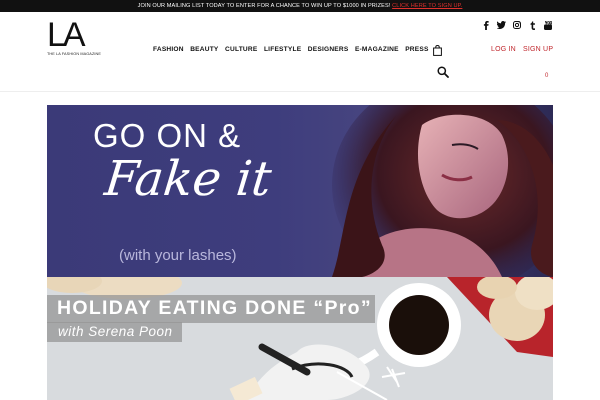  What do you see at coordinates (443, 71) in the screenshot?
I see `search-icon` at bounding box center [443, 71].